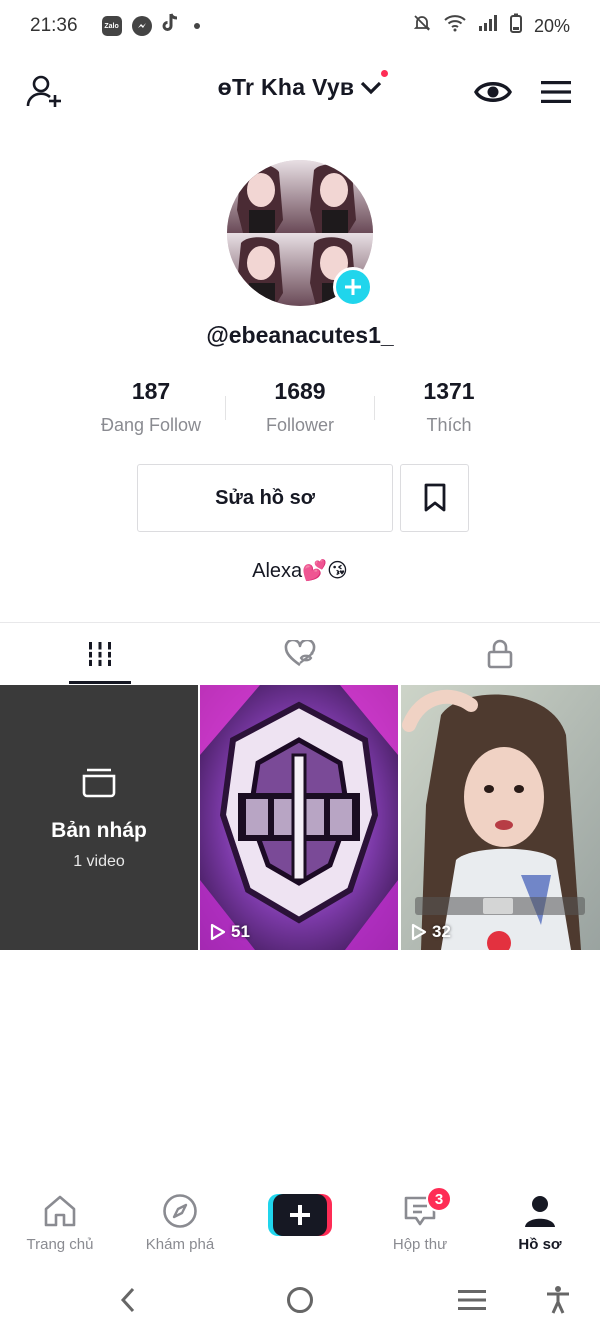 This screenshot has width=600, height=1333. Describe the element at coordinates (171, 26) in the screenshot. I see `tiktok-icon` at that location.